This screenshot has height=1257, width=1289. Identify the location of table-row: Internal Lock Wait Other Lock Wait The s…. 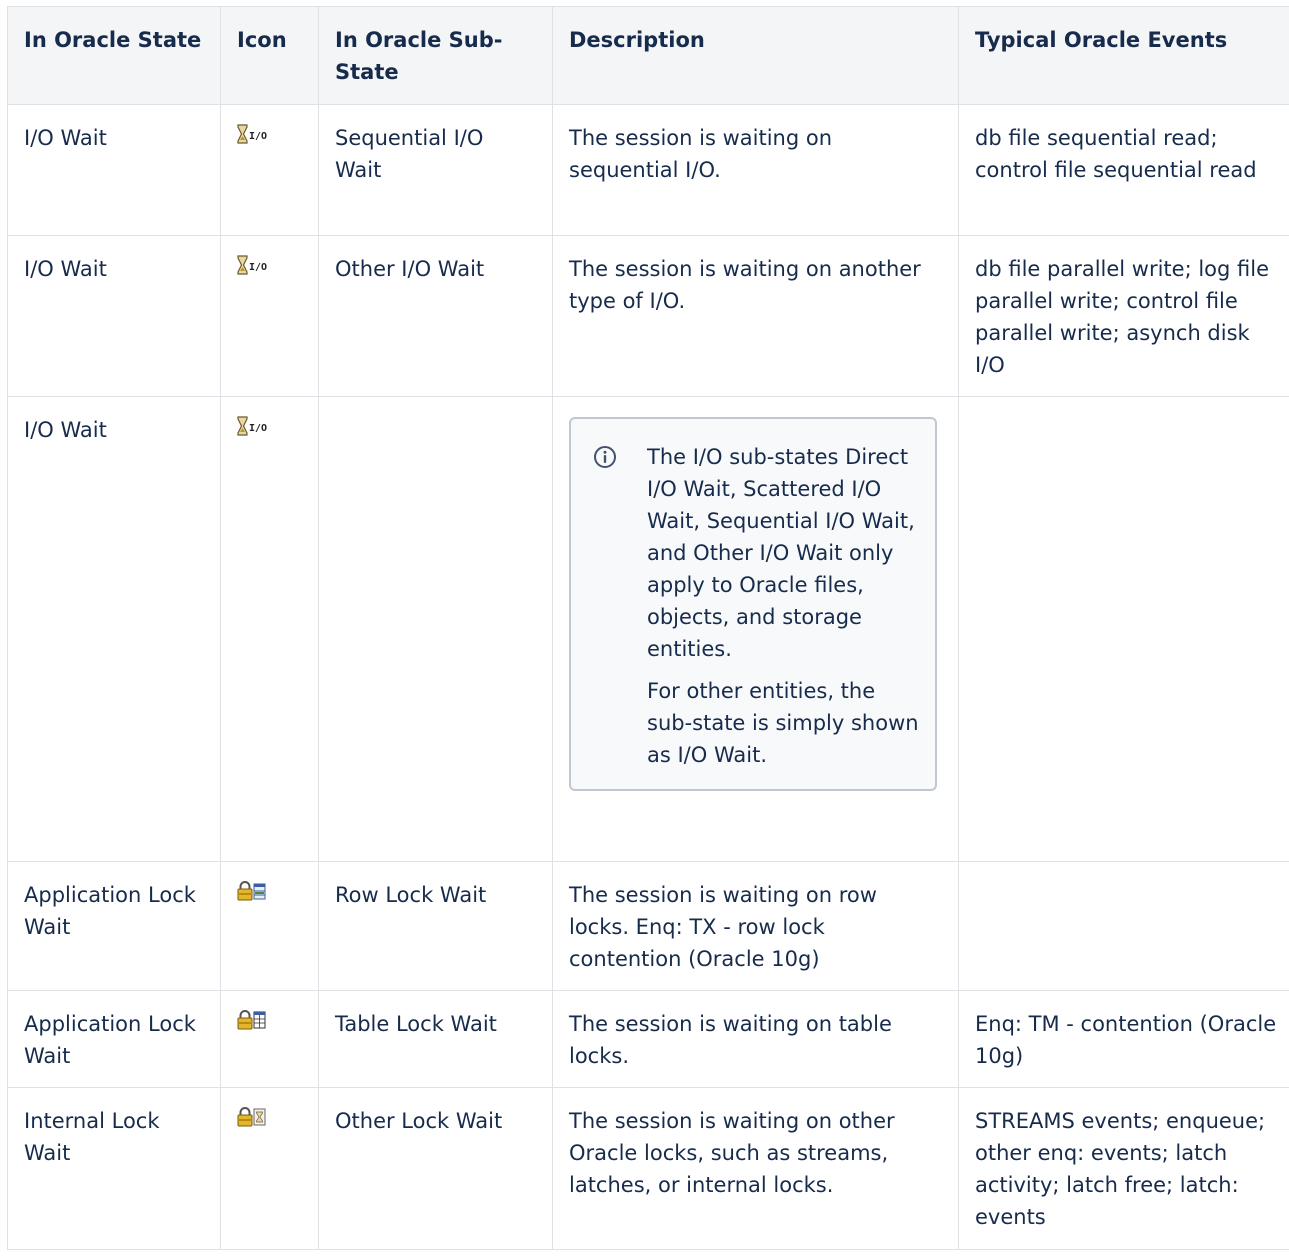
(648, 1168).